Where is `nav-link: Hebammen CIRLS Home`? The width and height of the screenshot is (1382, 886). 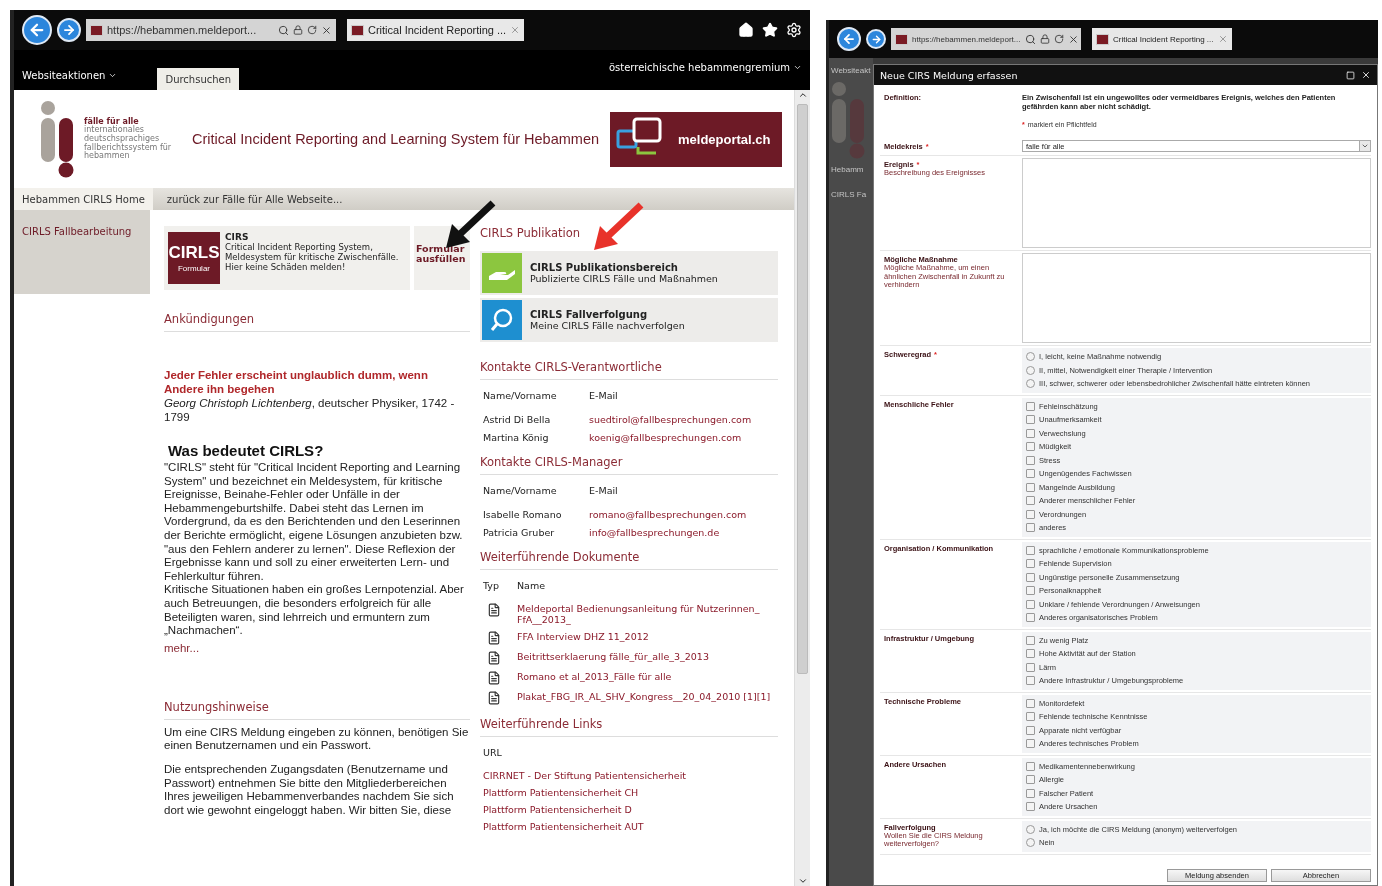 nav-link: Hebammen CIRLS Home is located at coordinates (83, 199).